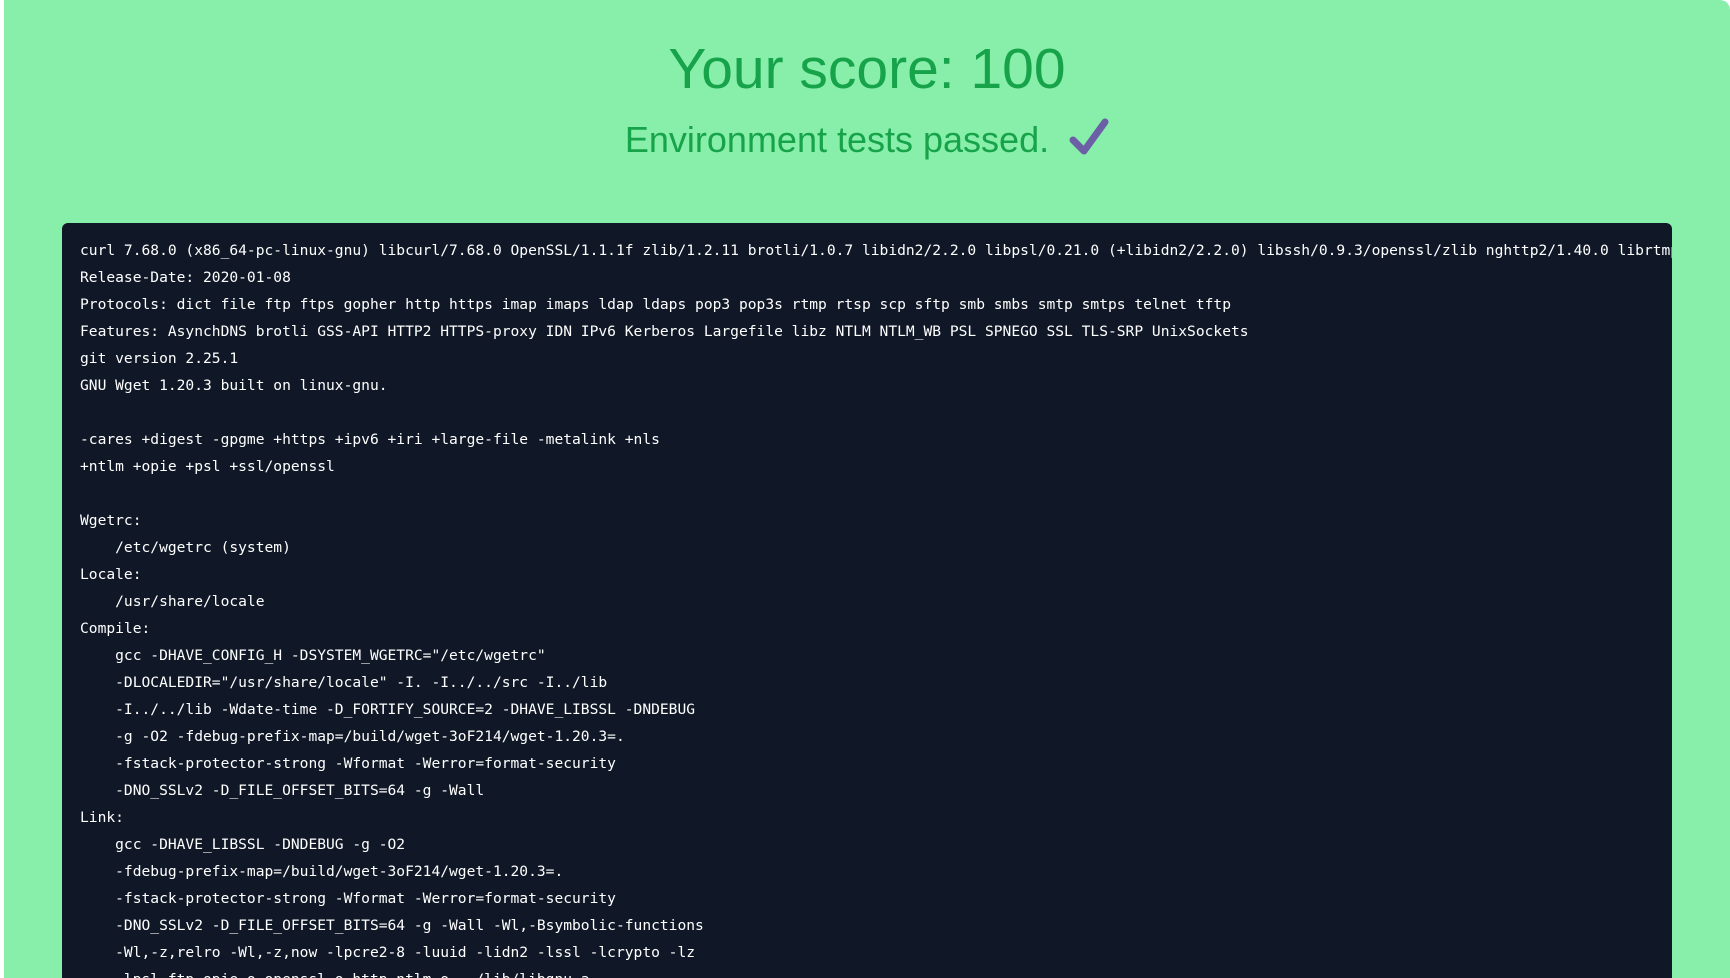 The height and width of the screenshot is (978, 1730). Describe the element at coordinates (867, 69) in the screenshot. I see `score-title: Your score: 100` at that location.